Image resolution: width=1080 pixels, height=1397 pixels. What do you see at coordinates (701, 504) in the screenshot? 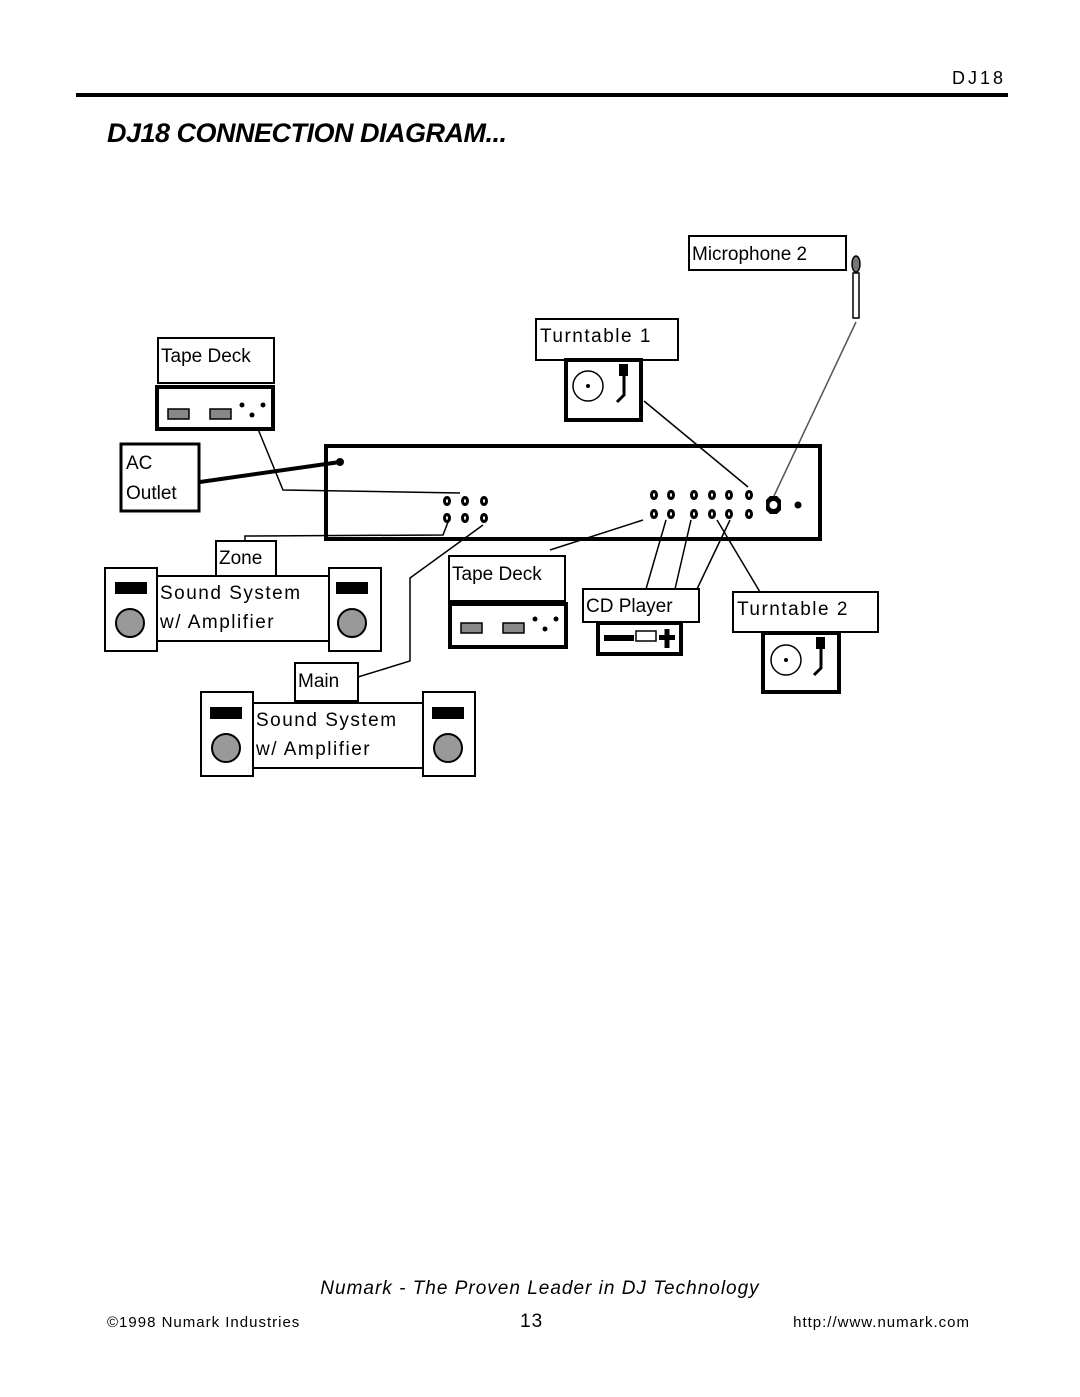
I see `input-jacks` at bounding box center [701, 504].